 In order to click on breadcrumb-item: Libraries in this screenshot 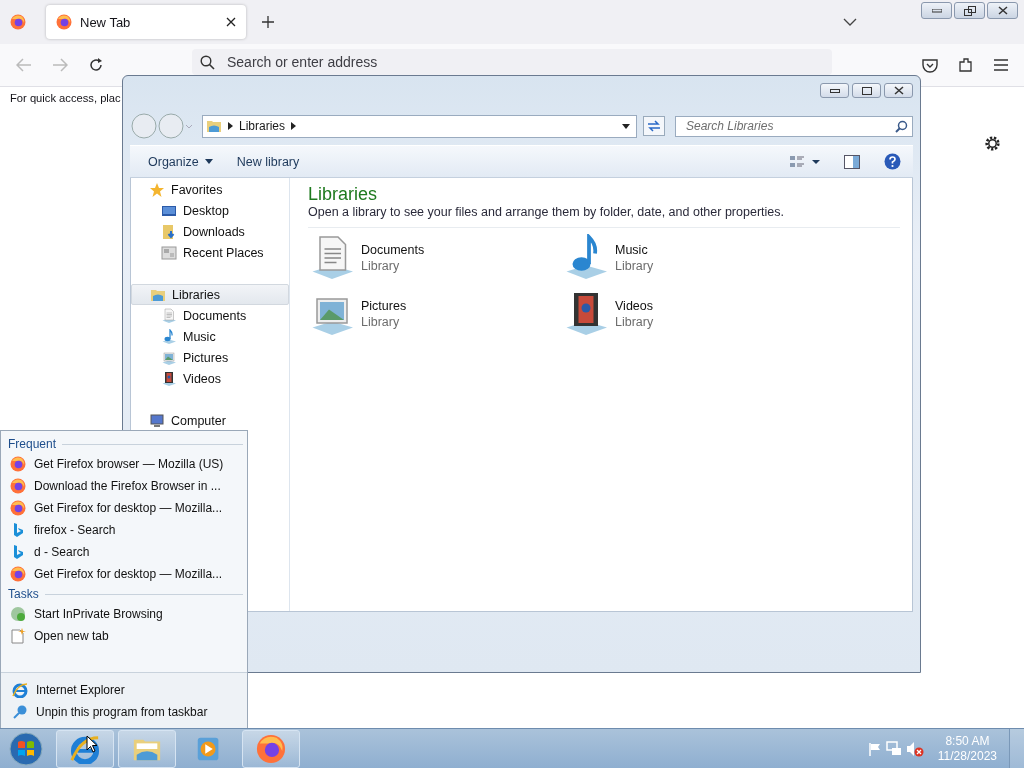, I will do `click(262, 126)`.